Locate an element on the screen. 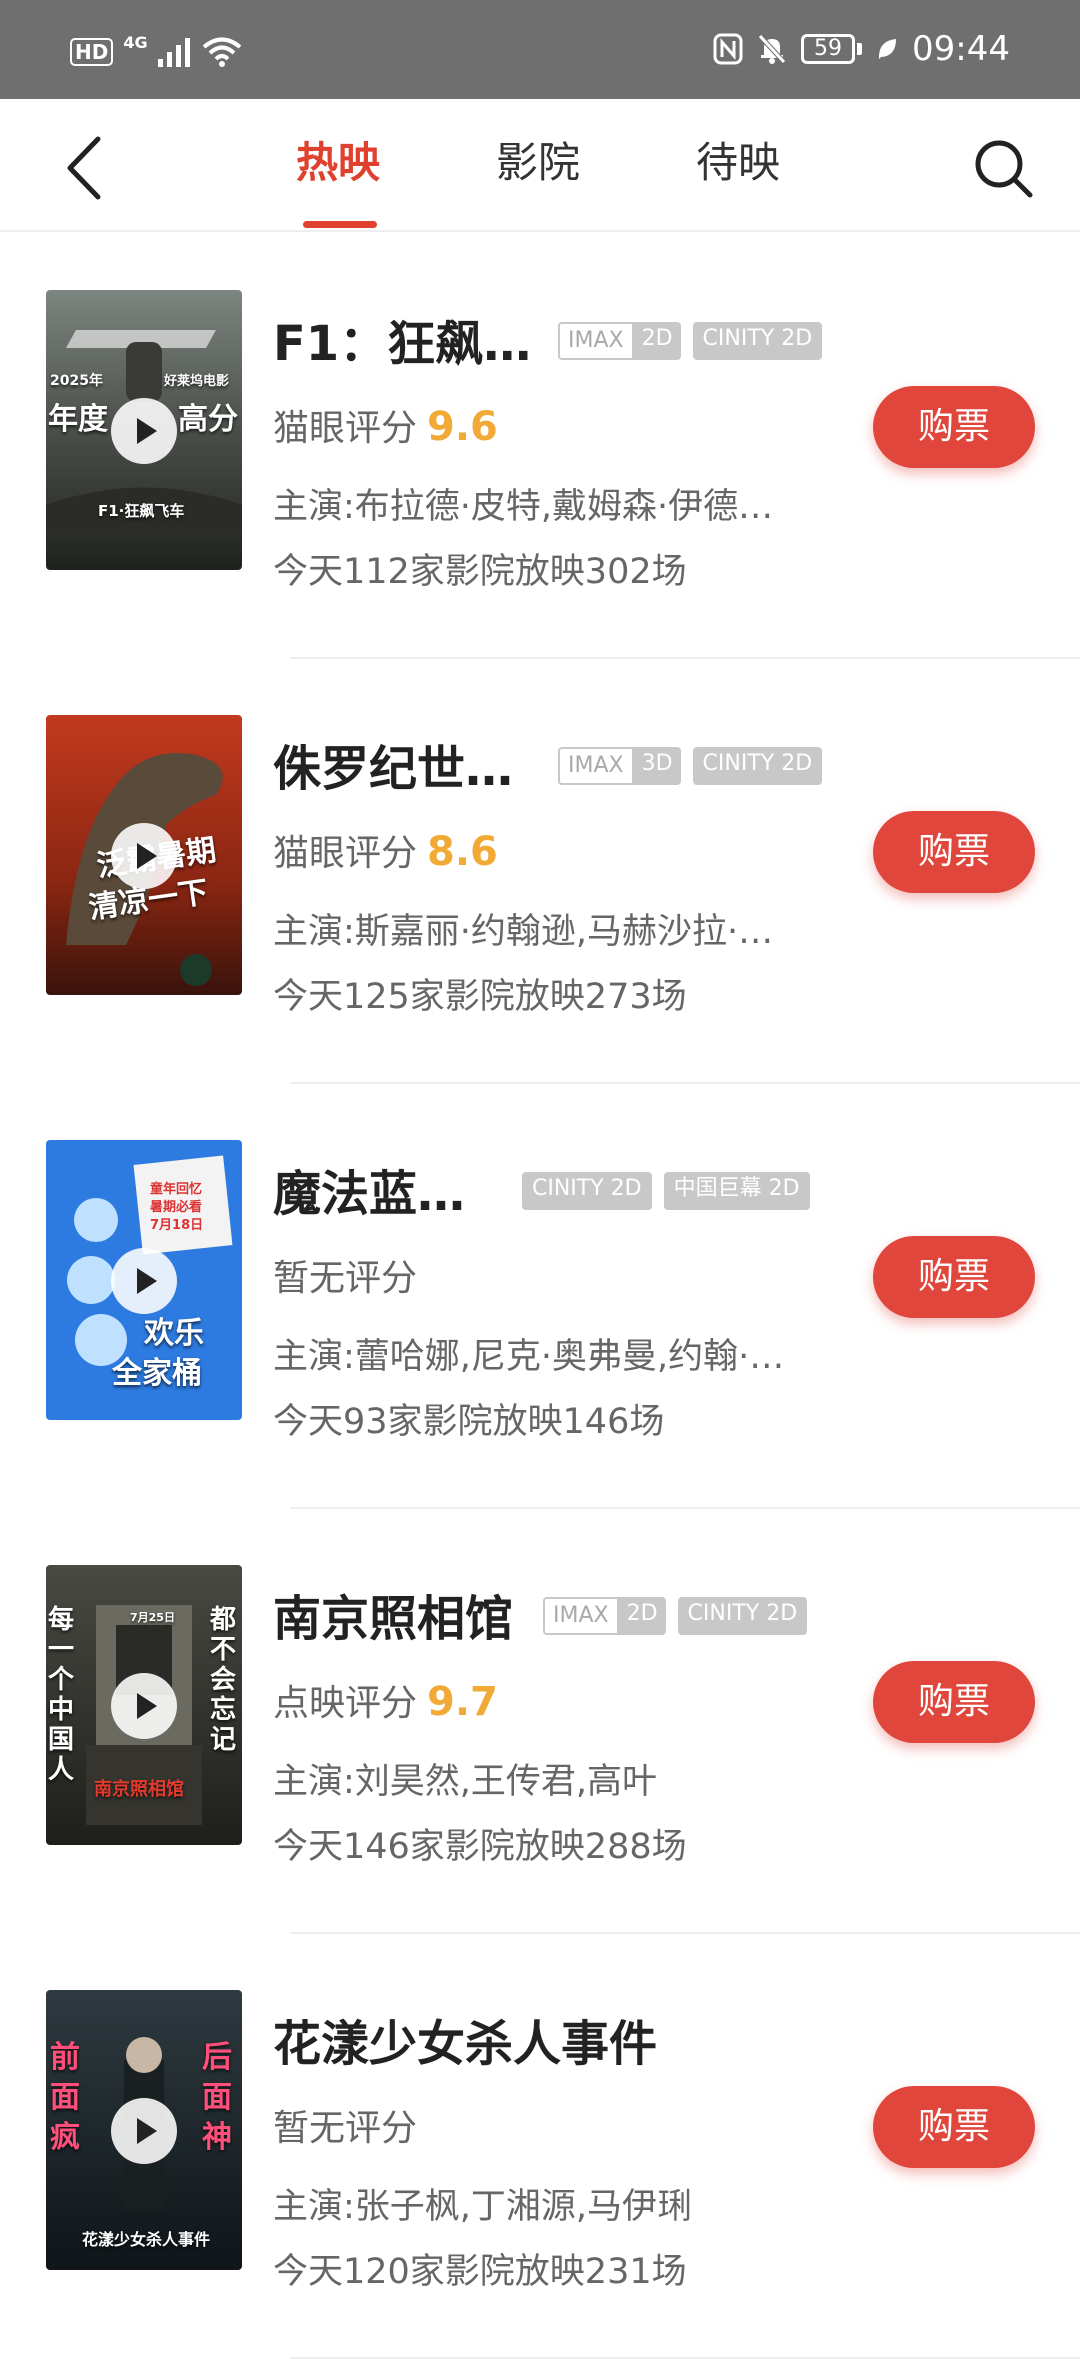  format-tag: IMAX 3D is located at coordinates (619, 766).